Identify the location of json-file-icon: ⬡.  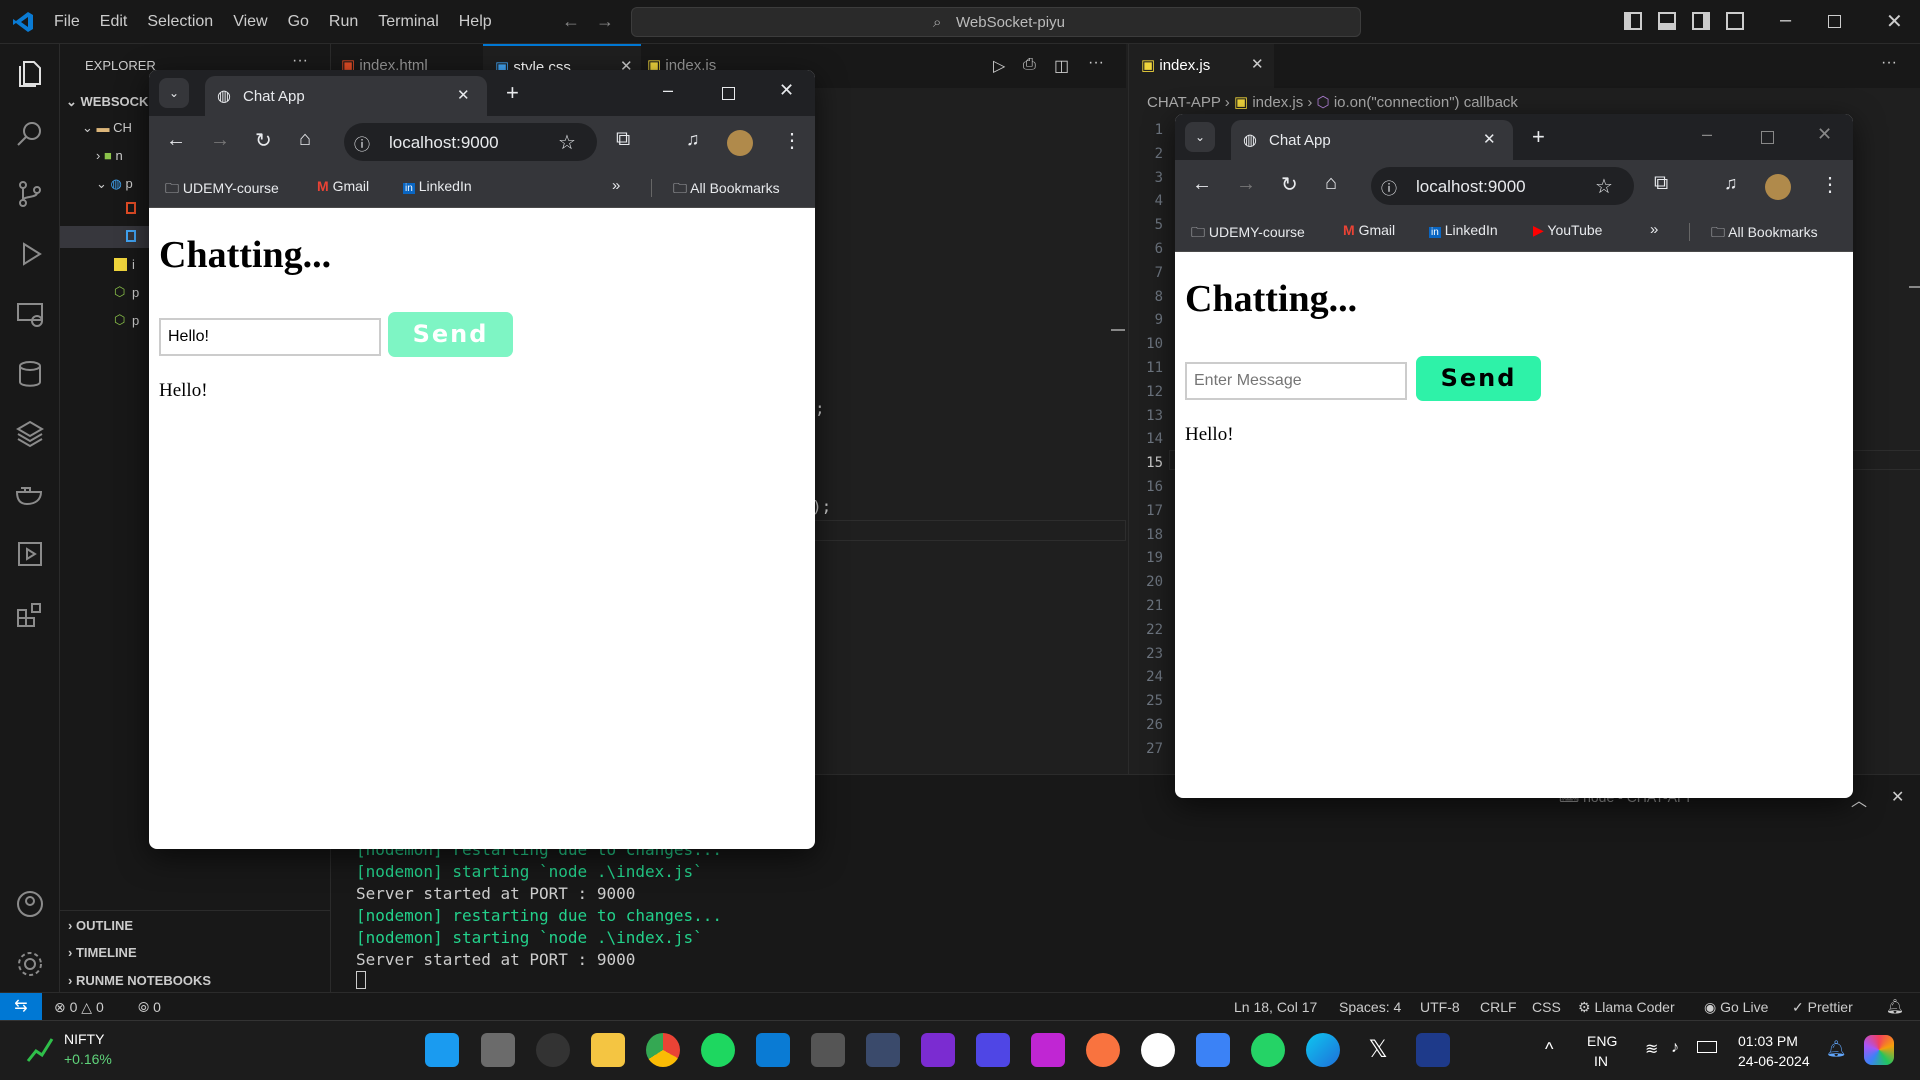
(119, 320).